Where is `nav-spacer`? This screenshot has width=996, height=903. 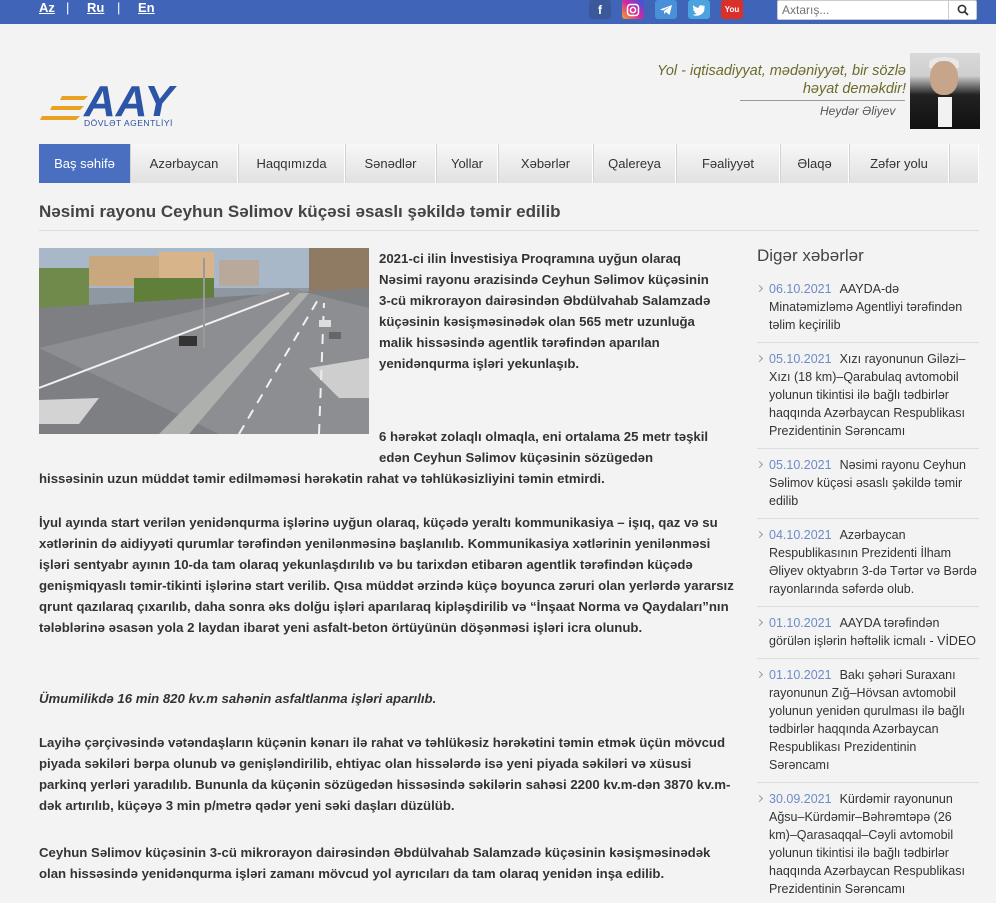 nav-spacer is located at coordinates (964, 163).